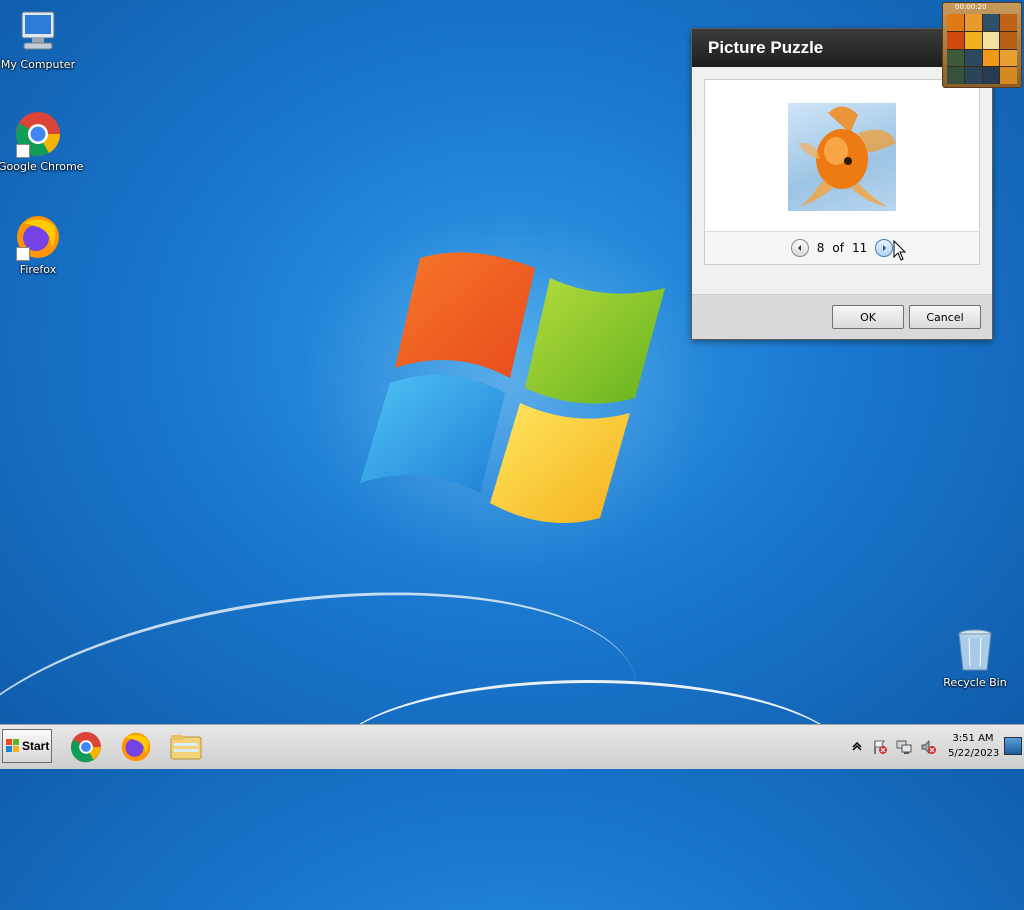  I want to click on desktop-icon-google-chrome: Google Chrome, so click(42, 141).